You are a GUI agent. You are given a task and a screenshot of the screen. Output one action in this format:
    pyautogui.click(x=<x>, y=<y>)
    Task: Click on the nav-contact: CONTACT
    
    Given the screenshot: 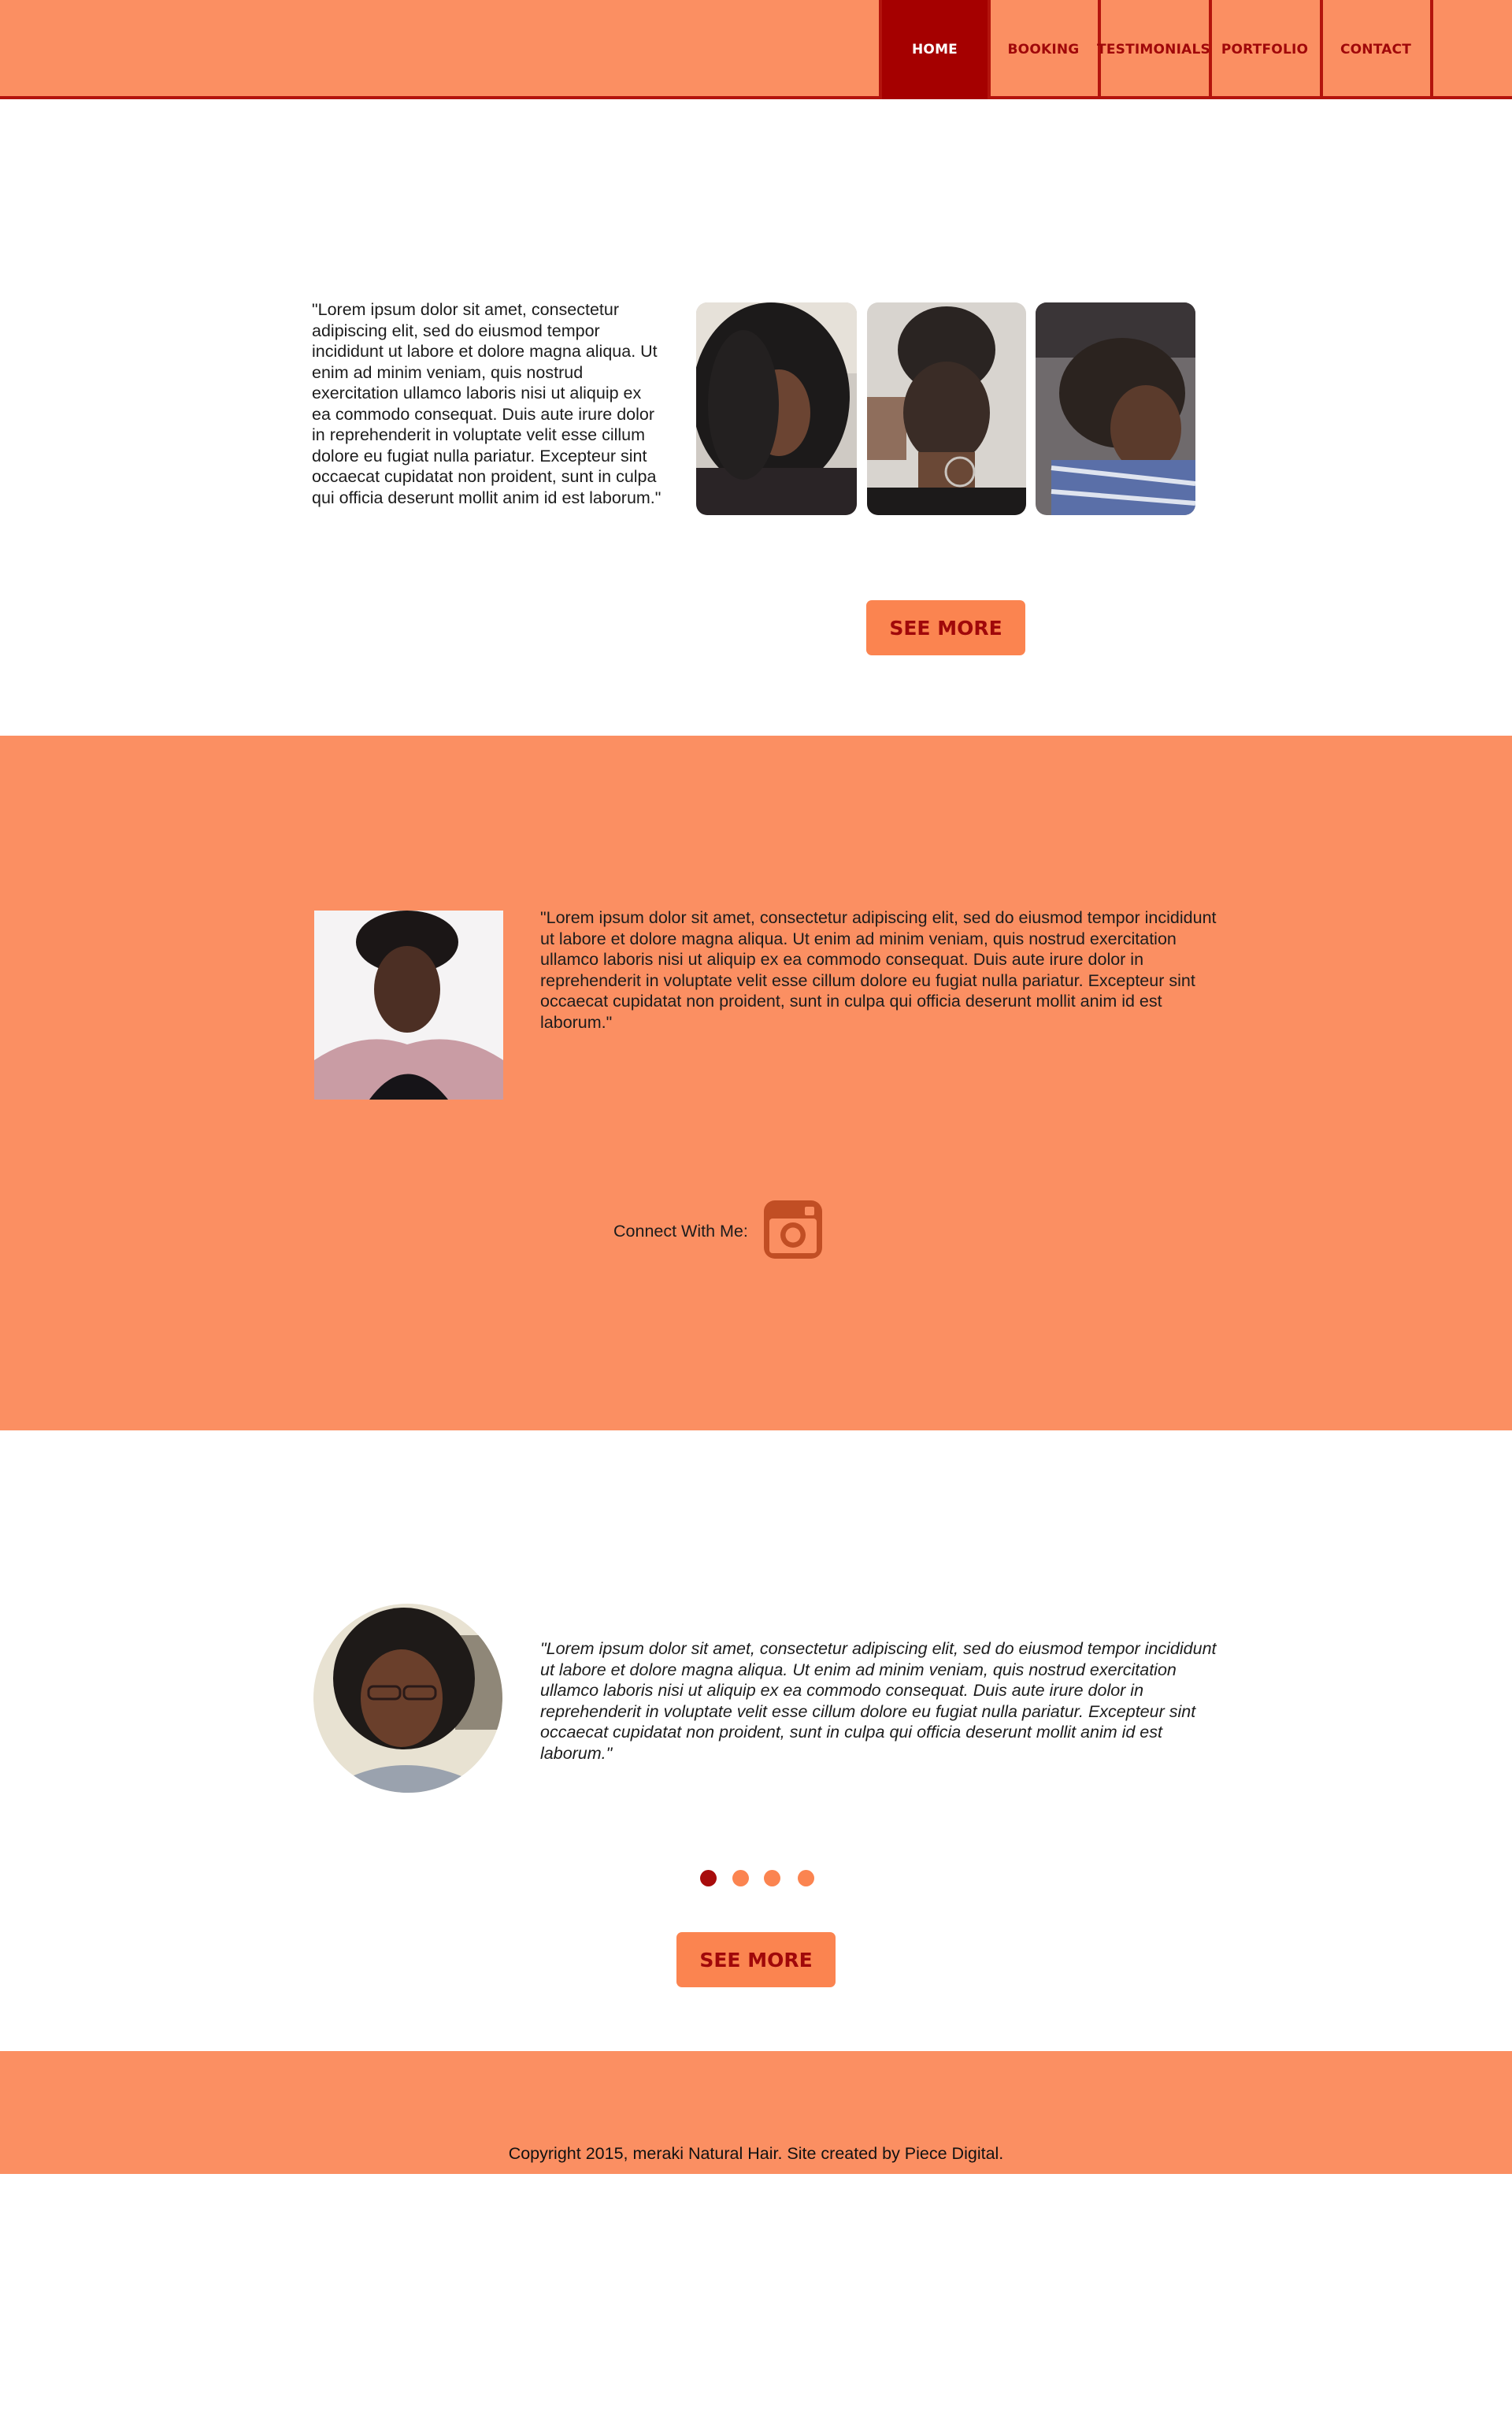 What is the action you would take?
    pyautogui.click(x=1374, y=49)
    